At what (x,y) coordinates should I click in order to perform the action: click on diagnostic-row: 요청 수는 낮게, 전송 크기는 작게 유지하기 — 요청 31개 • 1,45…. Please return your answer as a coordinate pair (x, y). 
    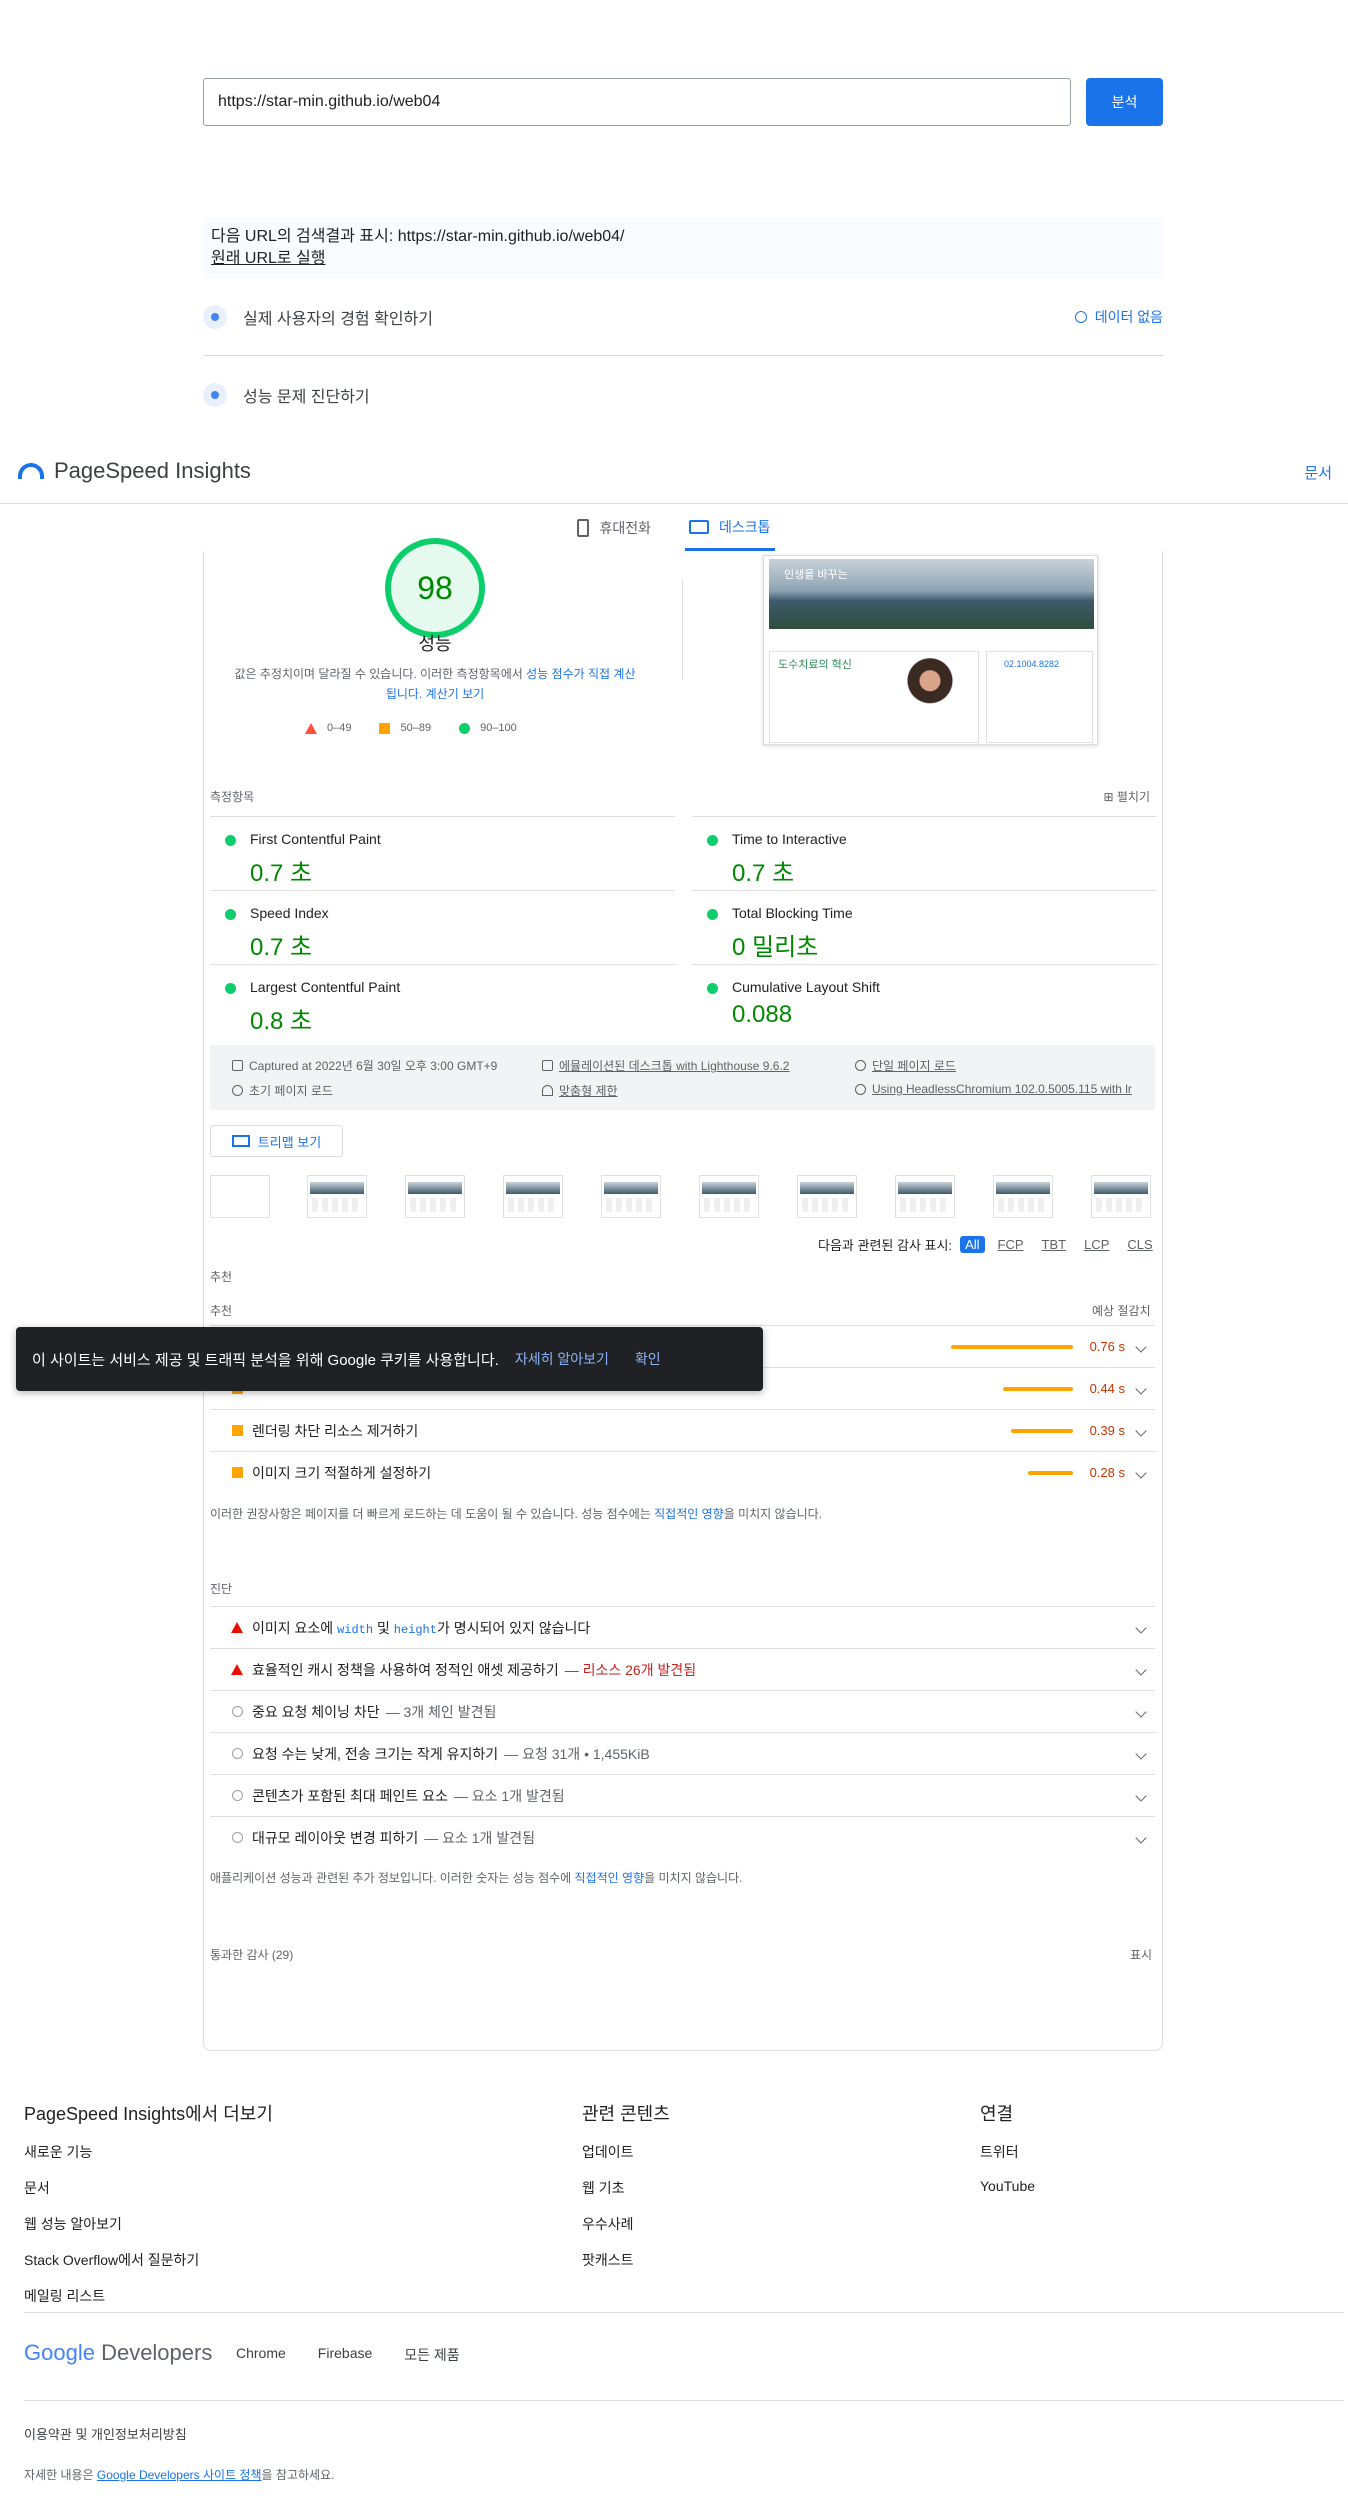
    Looking at the image, I should click on (682, 1753).